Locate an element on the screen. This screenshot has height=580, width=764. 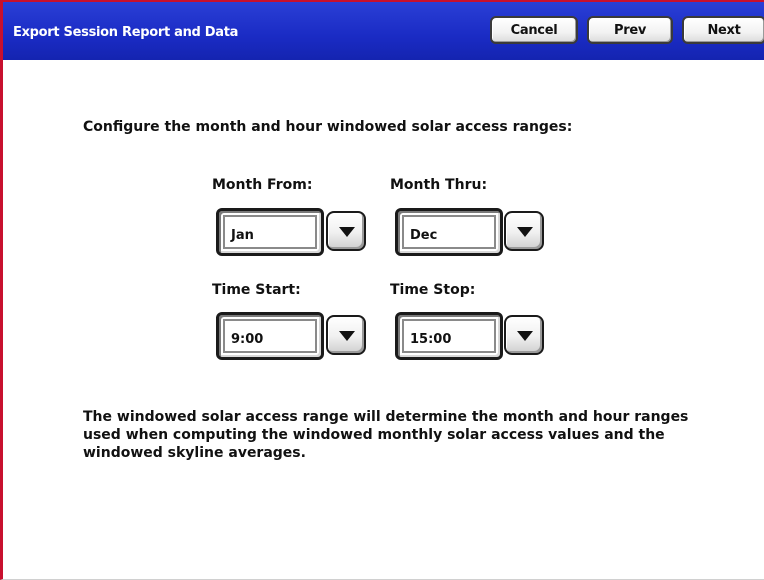
time-stop-field: 15:00 is located at coordinates (449, 336).